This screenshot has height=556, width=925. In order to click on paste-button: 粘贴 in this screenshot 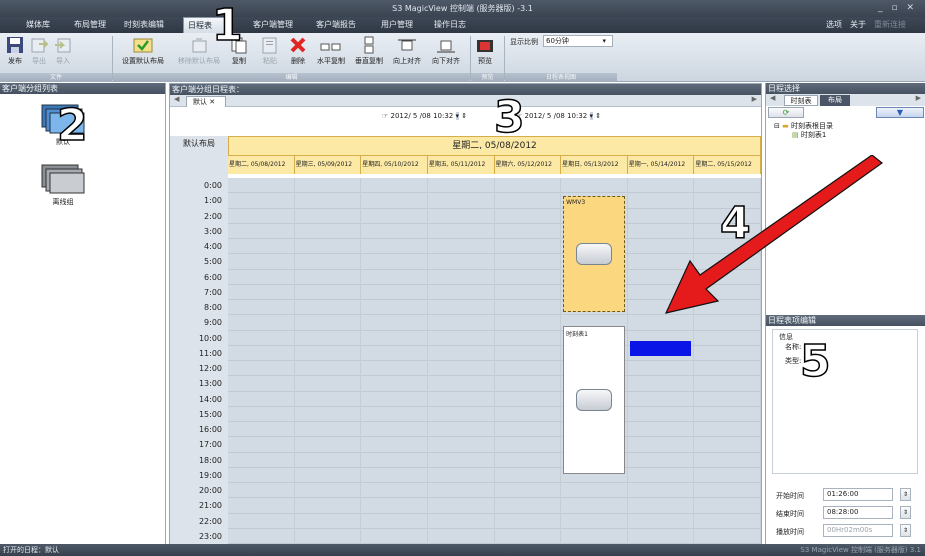, I will do `click(270, 50)`.